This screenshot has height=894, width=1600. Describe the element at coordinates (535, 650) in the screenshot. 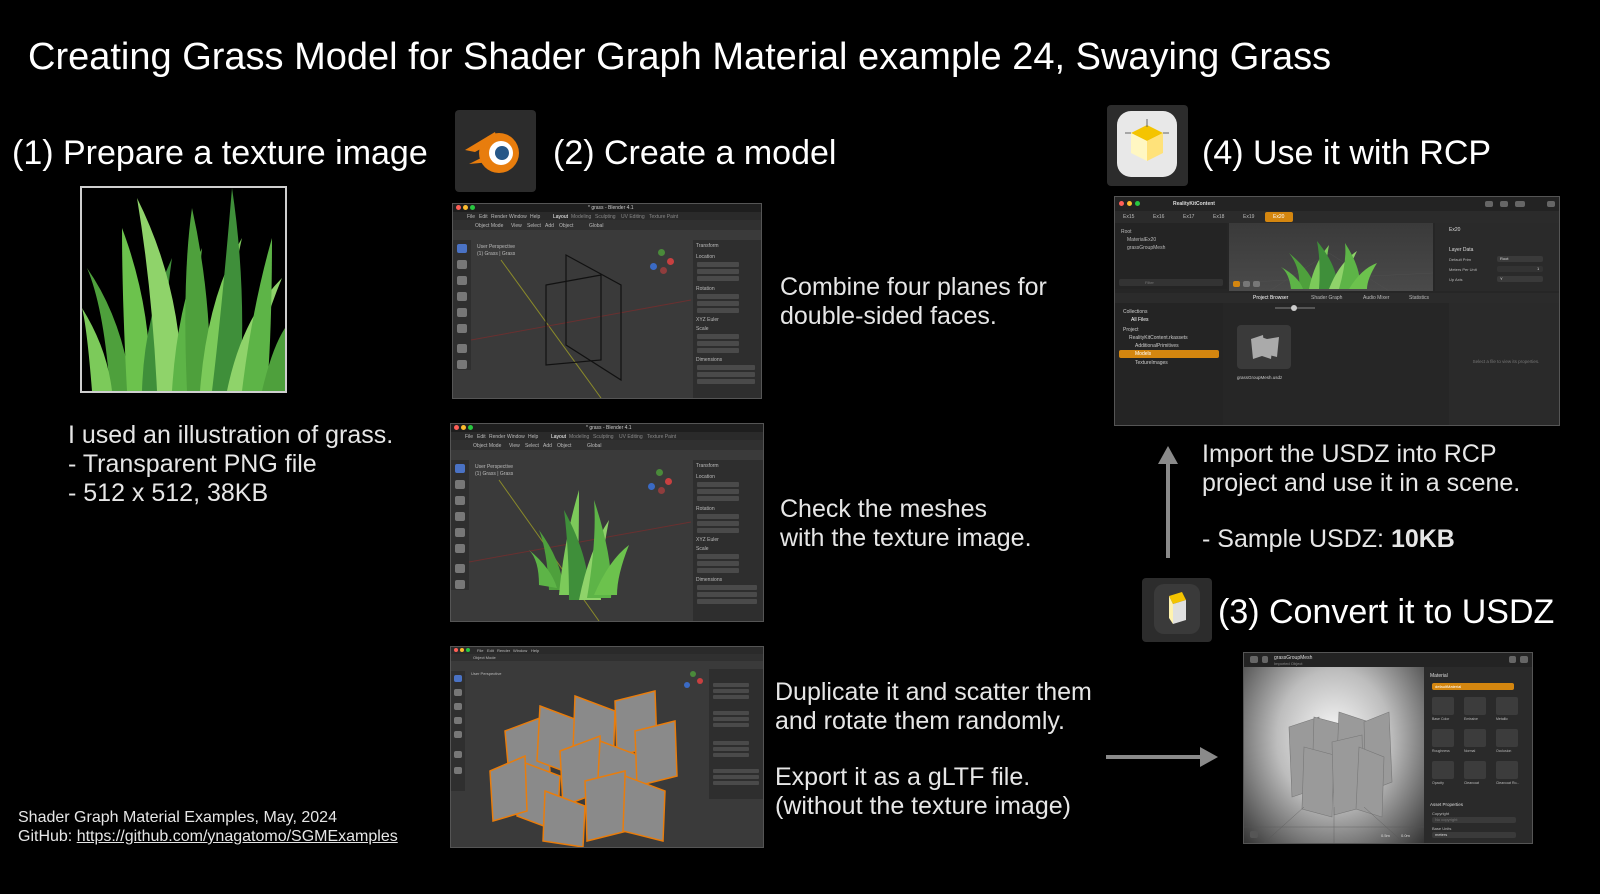

I see `menu-help: Help` at that location.